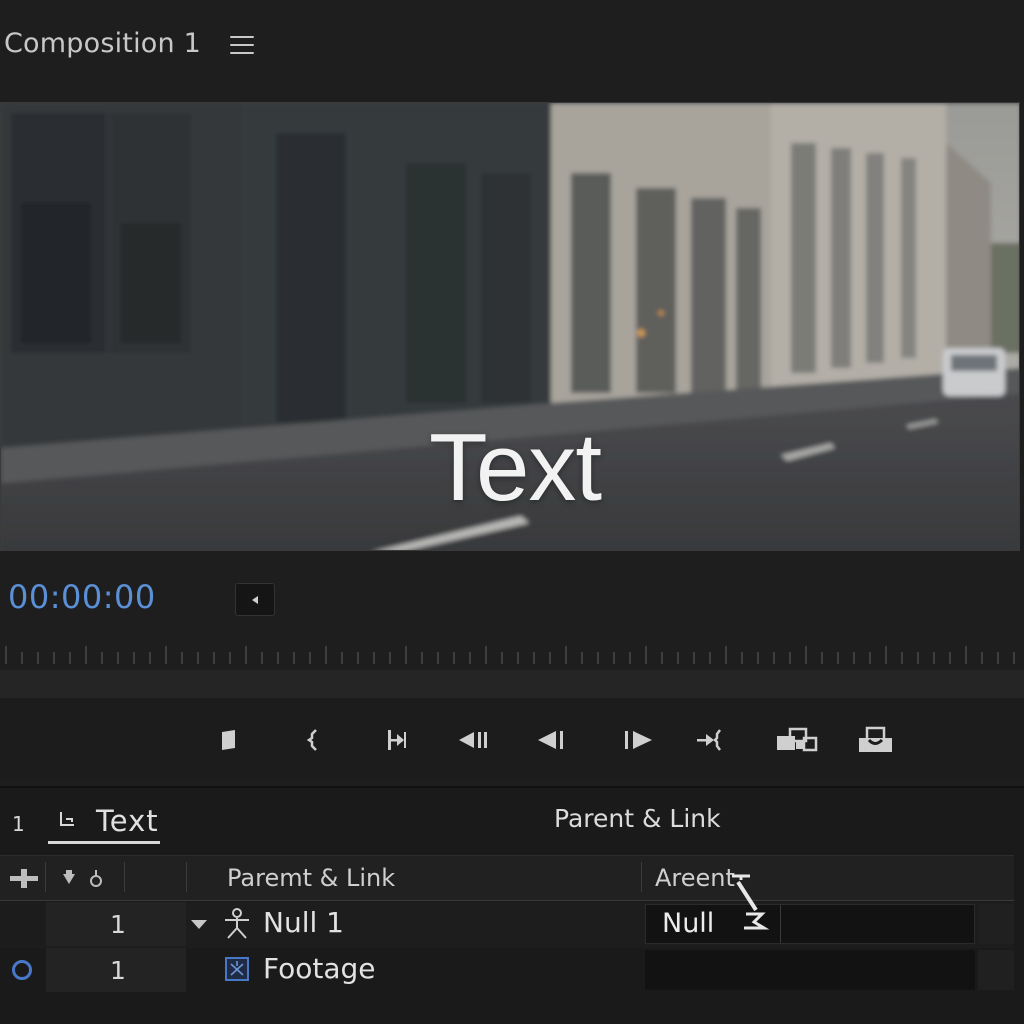  I want to click on timecode-display: 00:00:00, so click(82, 597).